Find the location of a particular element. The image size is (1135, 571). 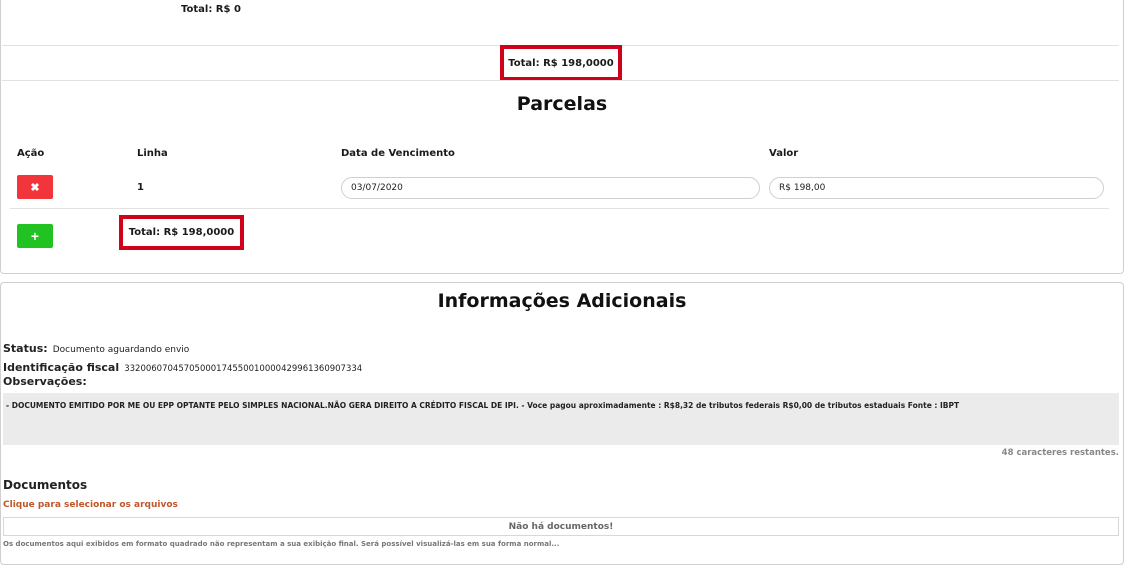

select-files-link: Clique para selecionar os arquivos is located at coordinates (90, 505).